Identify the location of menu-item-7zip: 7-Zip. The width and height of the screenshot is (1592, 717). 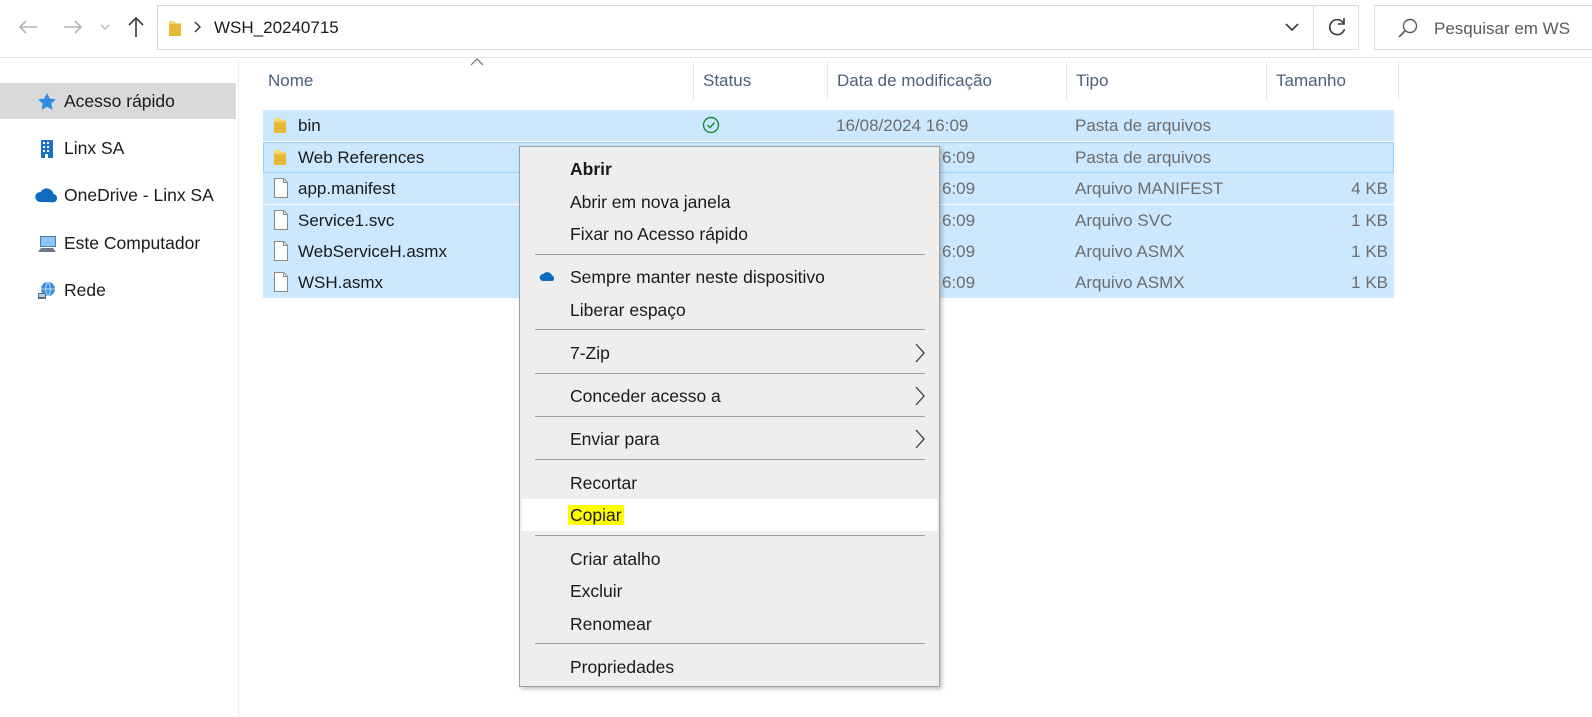
(729, 353).